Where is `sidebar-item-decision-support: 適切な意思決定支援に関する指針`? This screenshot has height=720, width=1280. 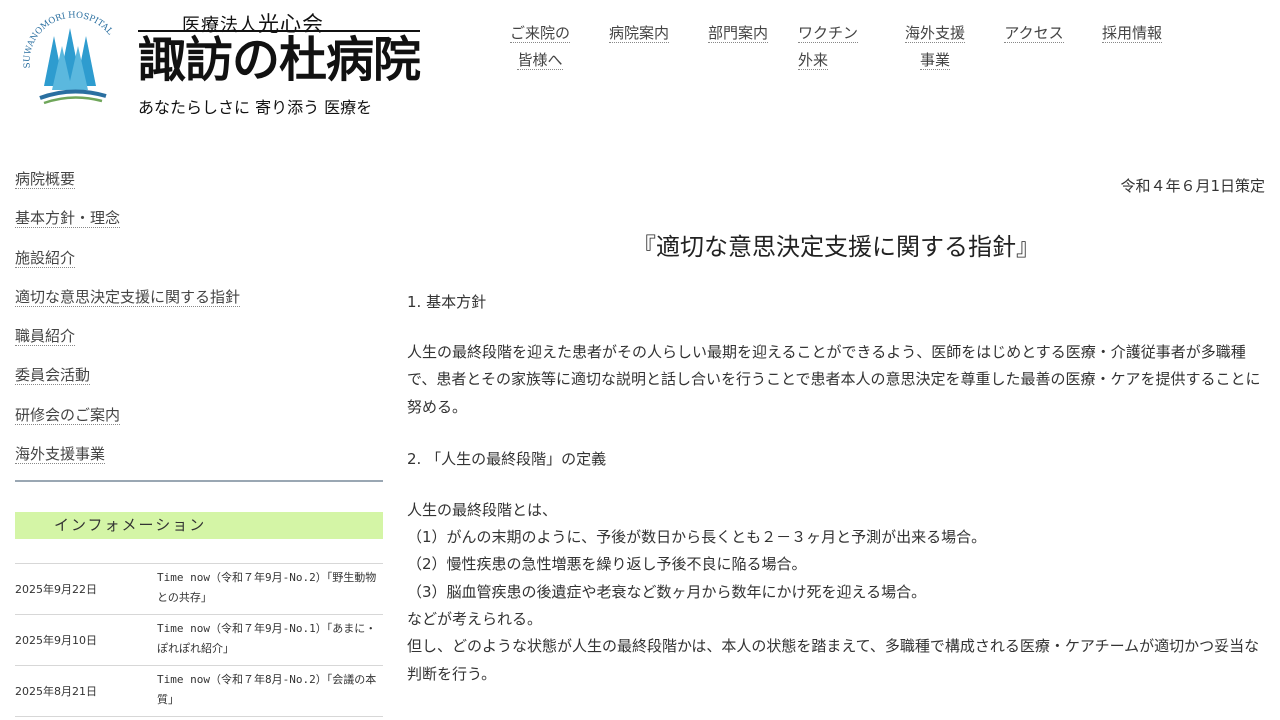
sidebar-item-decision-support: 適切な意思決定支援に関する指針 is located at coordinates (199, 301).